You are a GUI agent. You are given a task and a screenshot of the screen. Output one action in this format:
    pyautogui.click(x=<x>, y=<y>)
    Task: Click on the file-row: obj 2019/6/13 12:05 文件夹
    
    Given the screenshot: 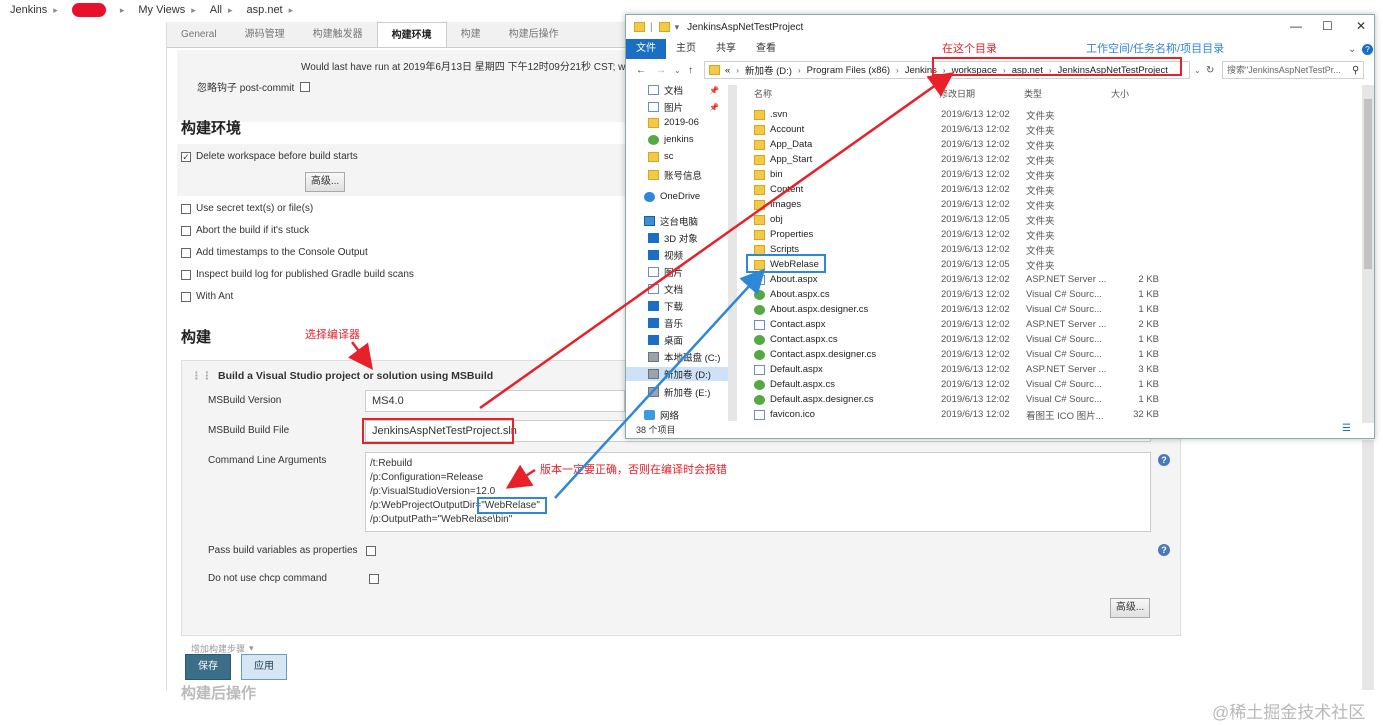 What is the action you would take?
    pyautogui.click(x=1055, y=219)
    